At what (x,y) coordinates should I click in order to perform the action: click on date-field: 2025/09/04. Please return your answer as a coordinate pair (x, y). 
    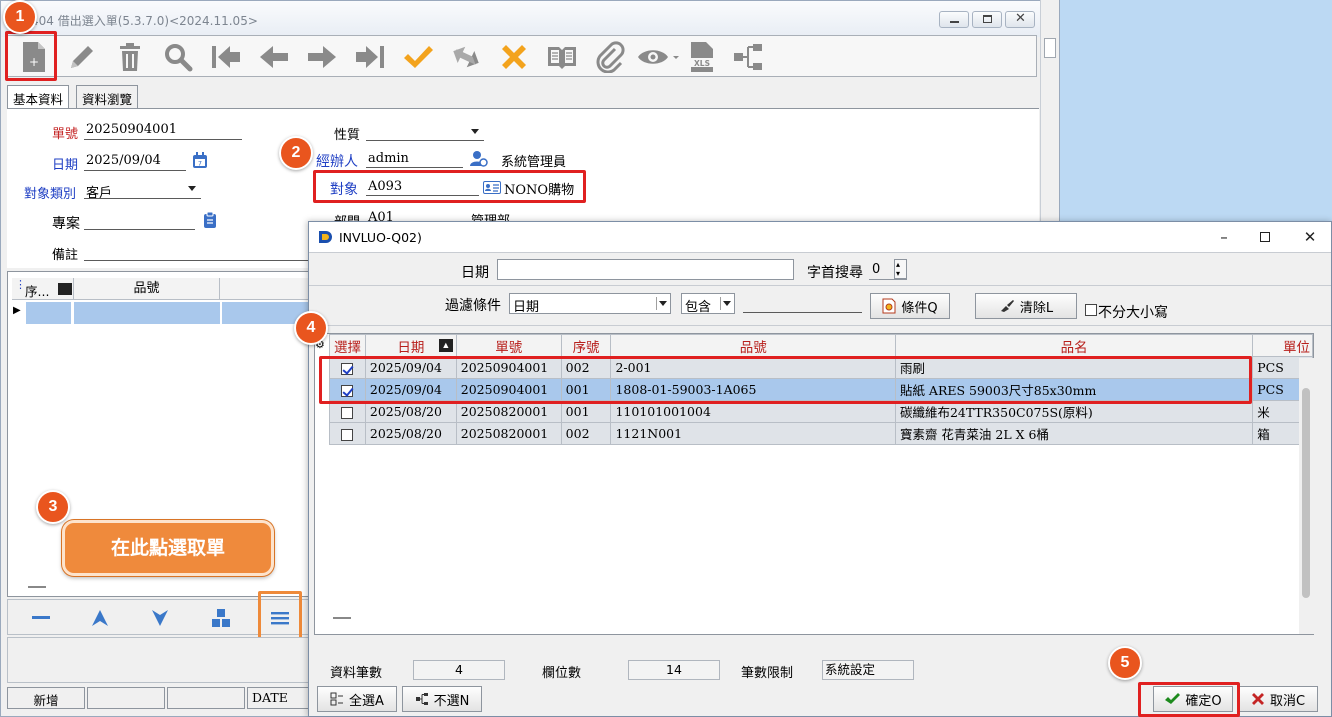
    Looking at the image, I should click on (123, 160).